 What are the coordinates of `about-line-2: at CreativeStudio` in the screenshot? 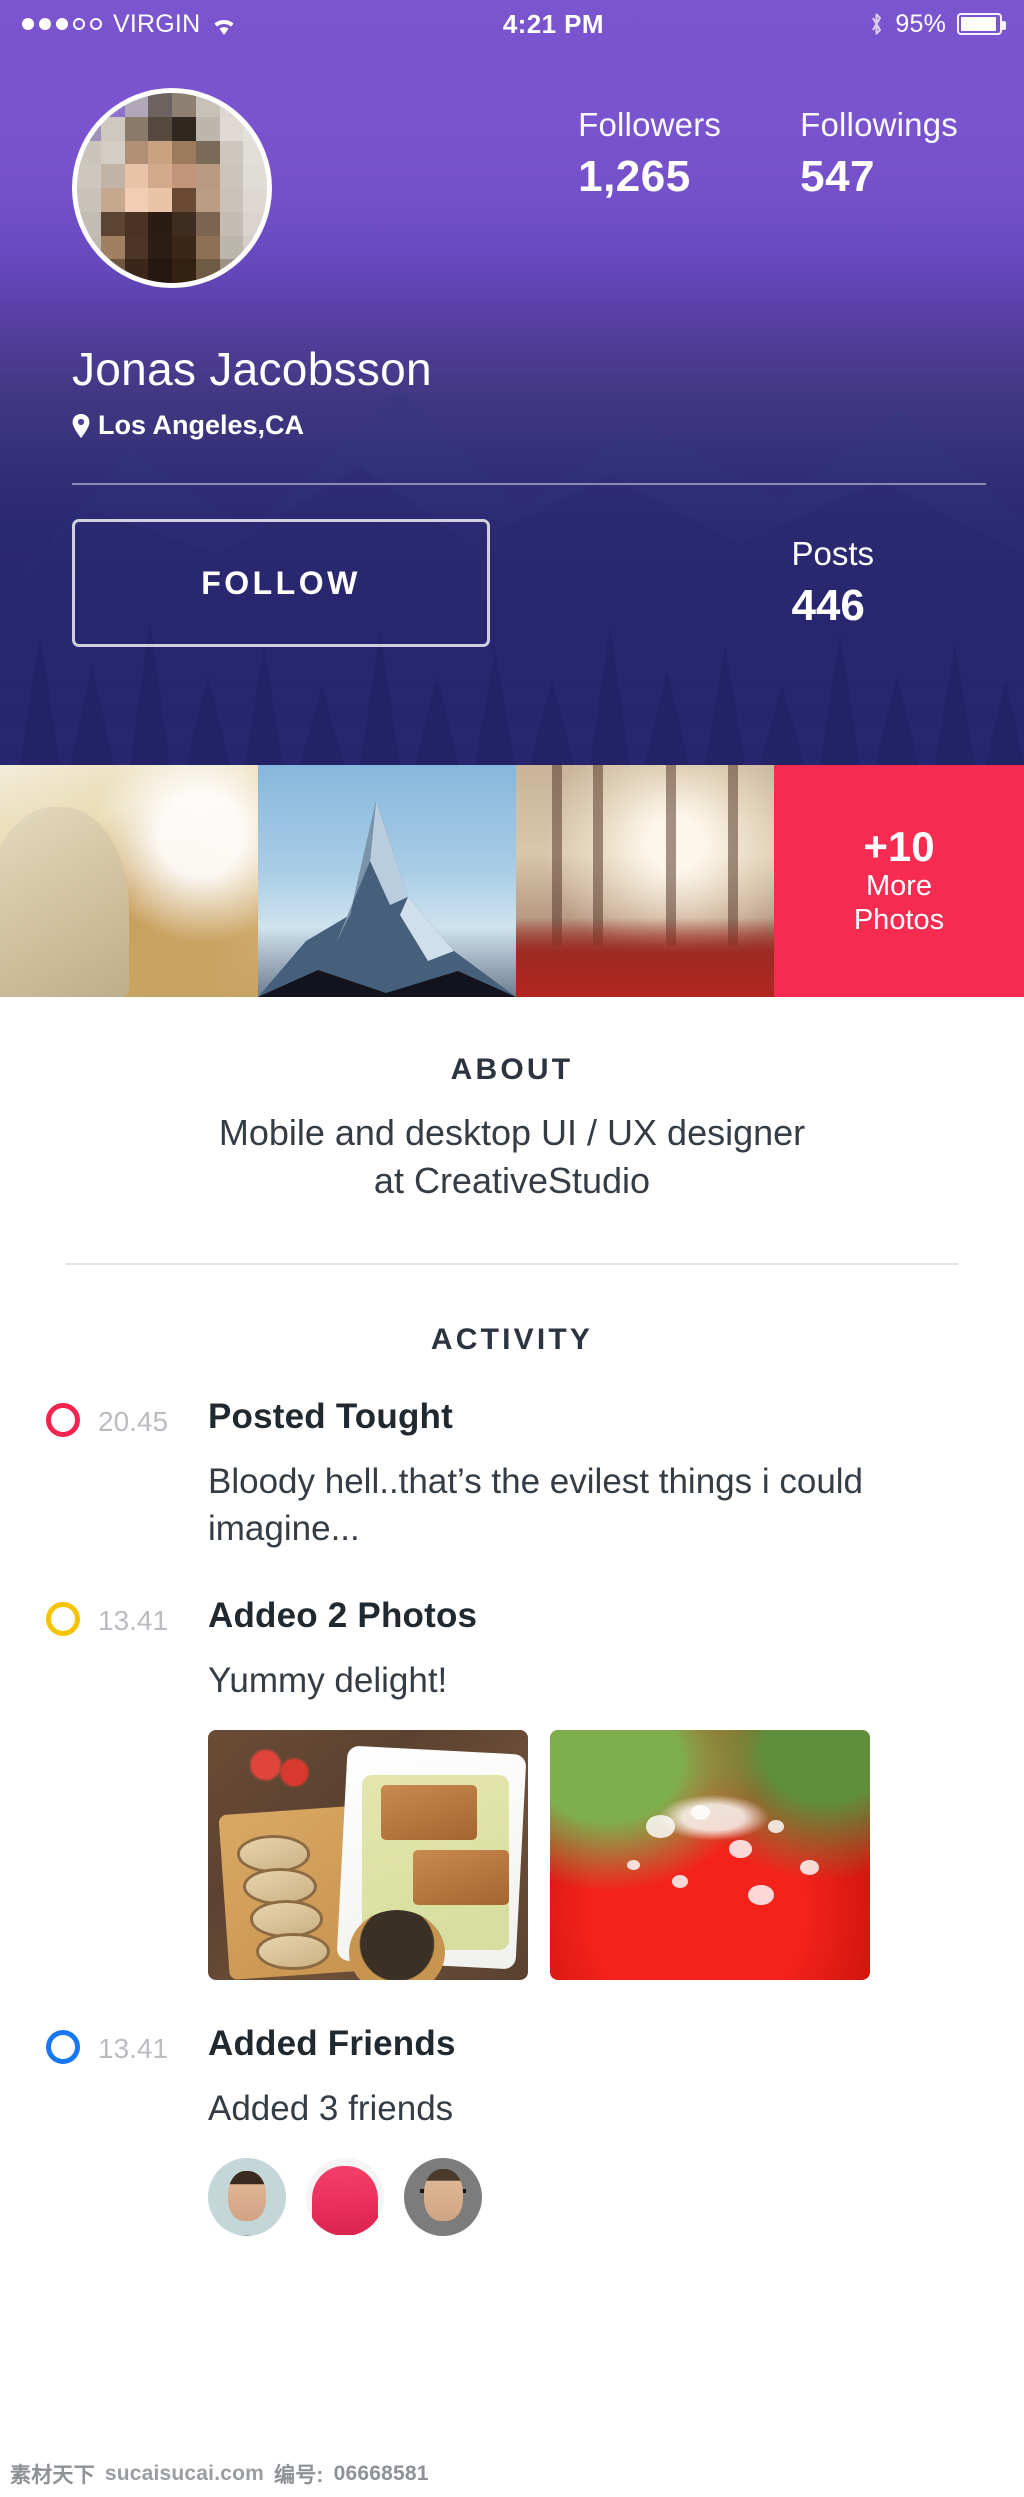 It's located at (512, 1181).